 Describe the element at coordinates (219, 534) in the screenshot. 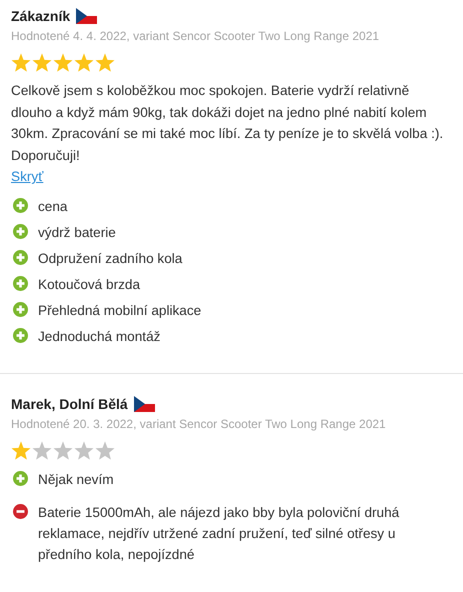

I see `con-text: Baterie 15000mAh, ale nájezd jako bby byla poloviční druhá reklamace, nejdřív utržené zadní pružení, teď silné otřesy u předního kola, nepojízdné` at that location.